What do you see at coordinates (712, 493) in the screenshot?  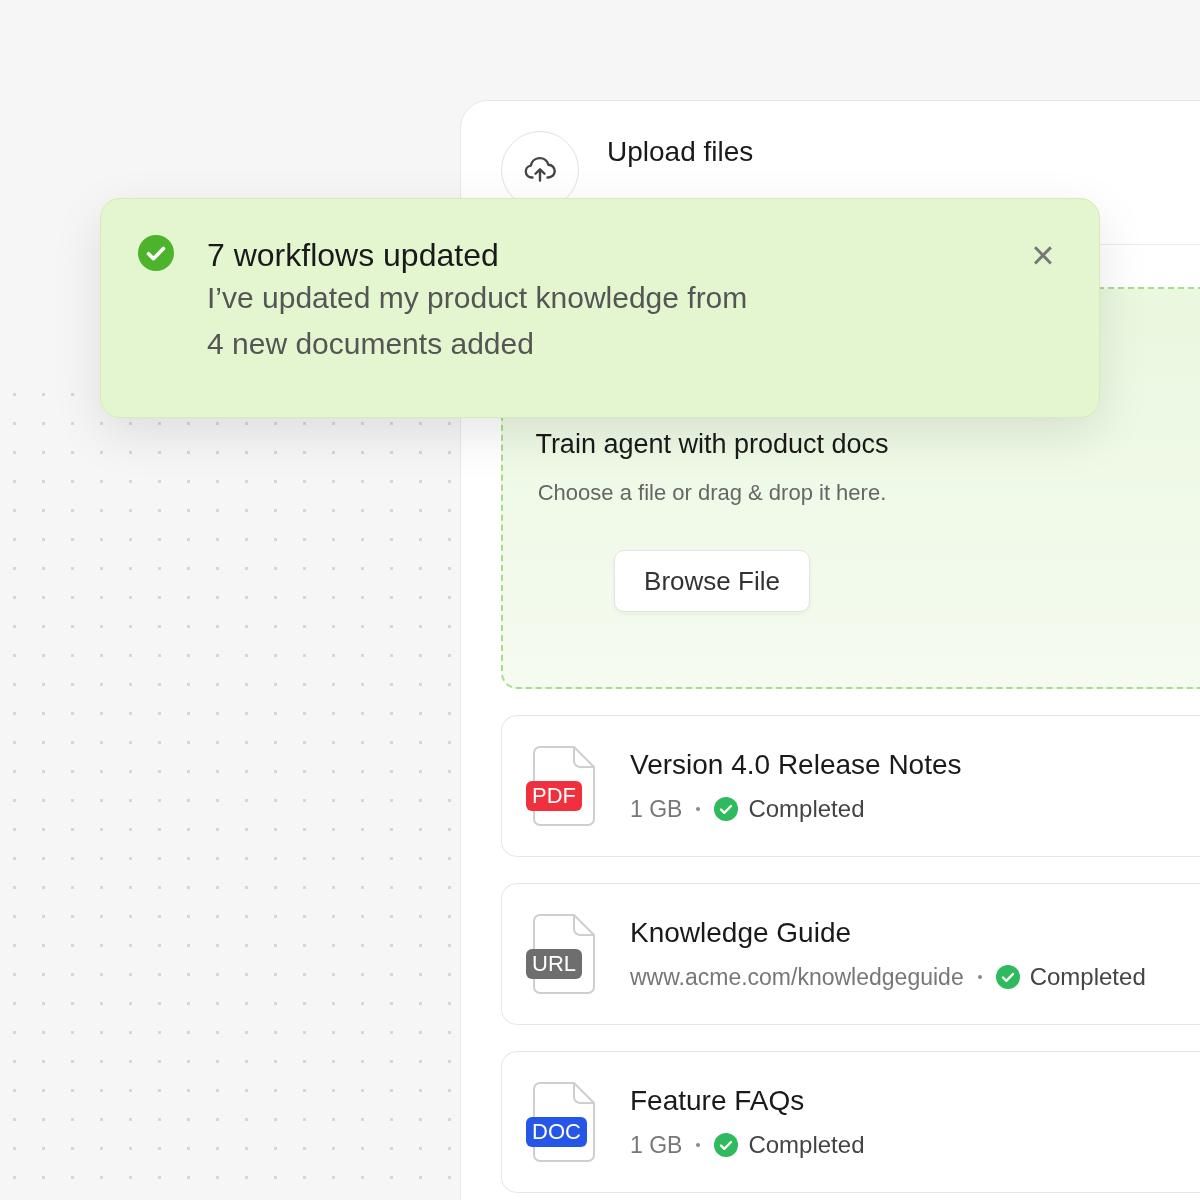 I see `dropzone-hint: Choose a file or drag & drop it here.` at bounding box center [712, 493].